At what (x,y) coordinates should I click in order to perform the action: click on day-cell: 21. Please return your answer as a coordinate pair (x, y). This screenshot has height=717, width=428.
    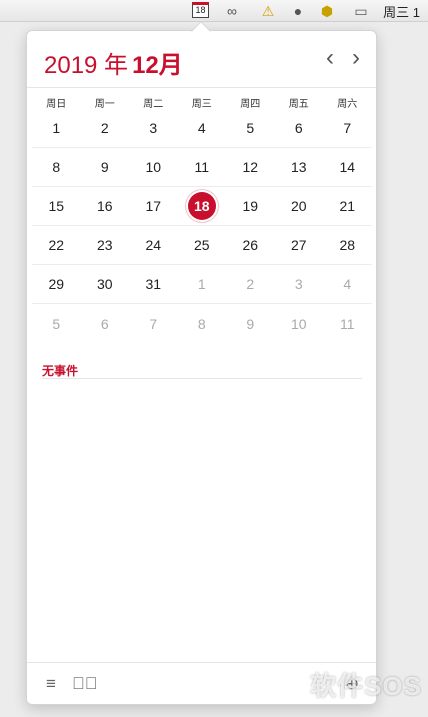
    Looking at the image, I should click on (347, 206).